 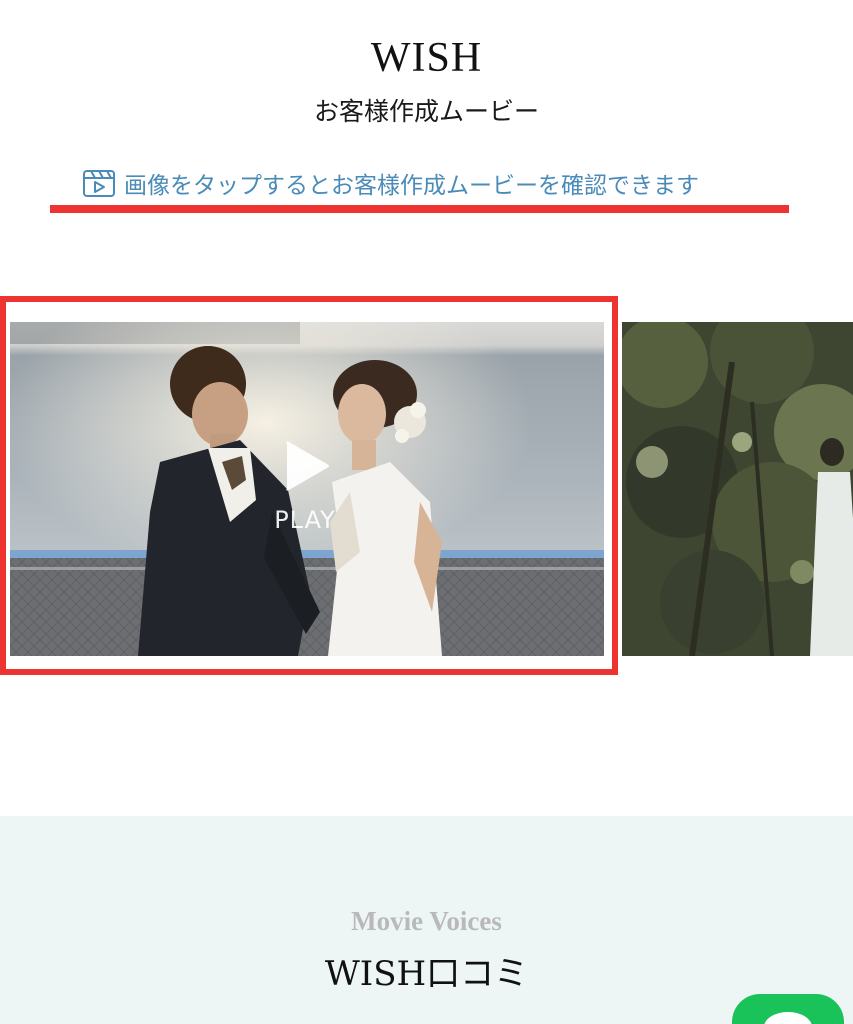 What do you see at coordinates (426, 58) in the screenshot?
I see `brand-title: WISH` at bounding box center [426, 58].